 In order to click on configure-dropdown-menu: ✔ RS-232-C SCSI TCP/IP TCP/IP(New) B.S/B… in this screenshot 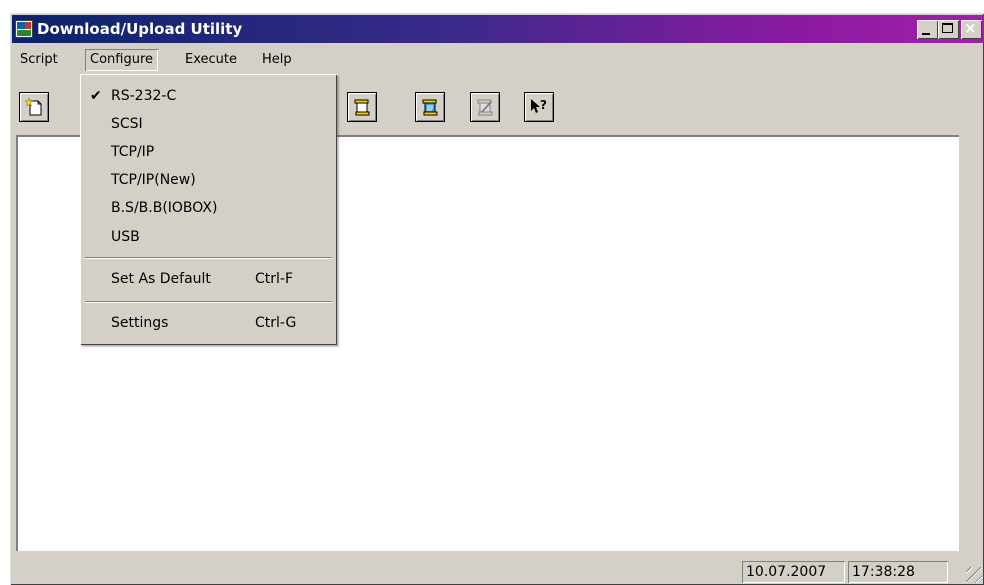, I will do `click(208, 209)`.